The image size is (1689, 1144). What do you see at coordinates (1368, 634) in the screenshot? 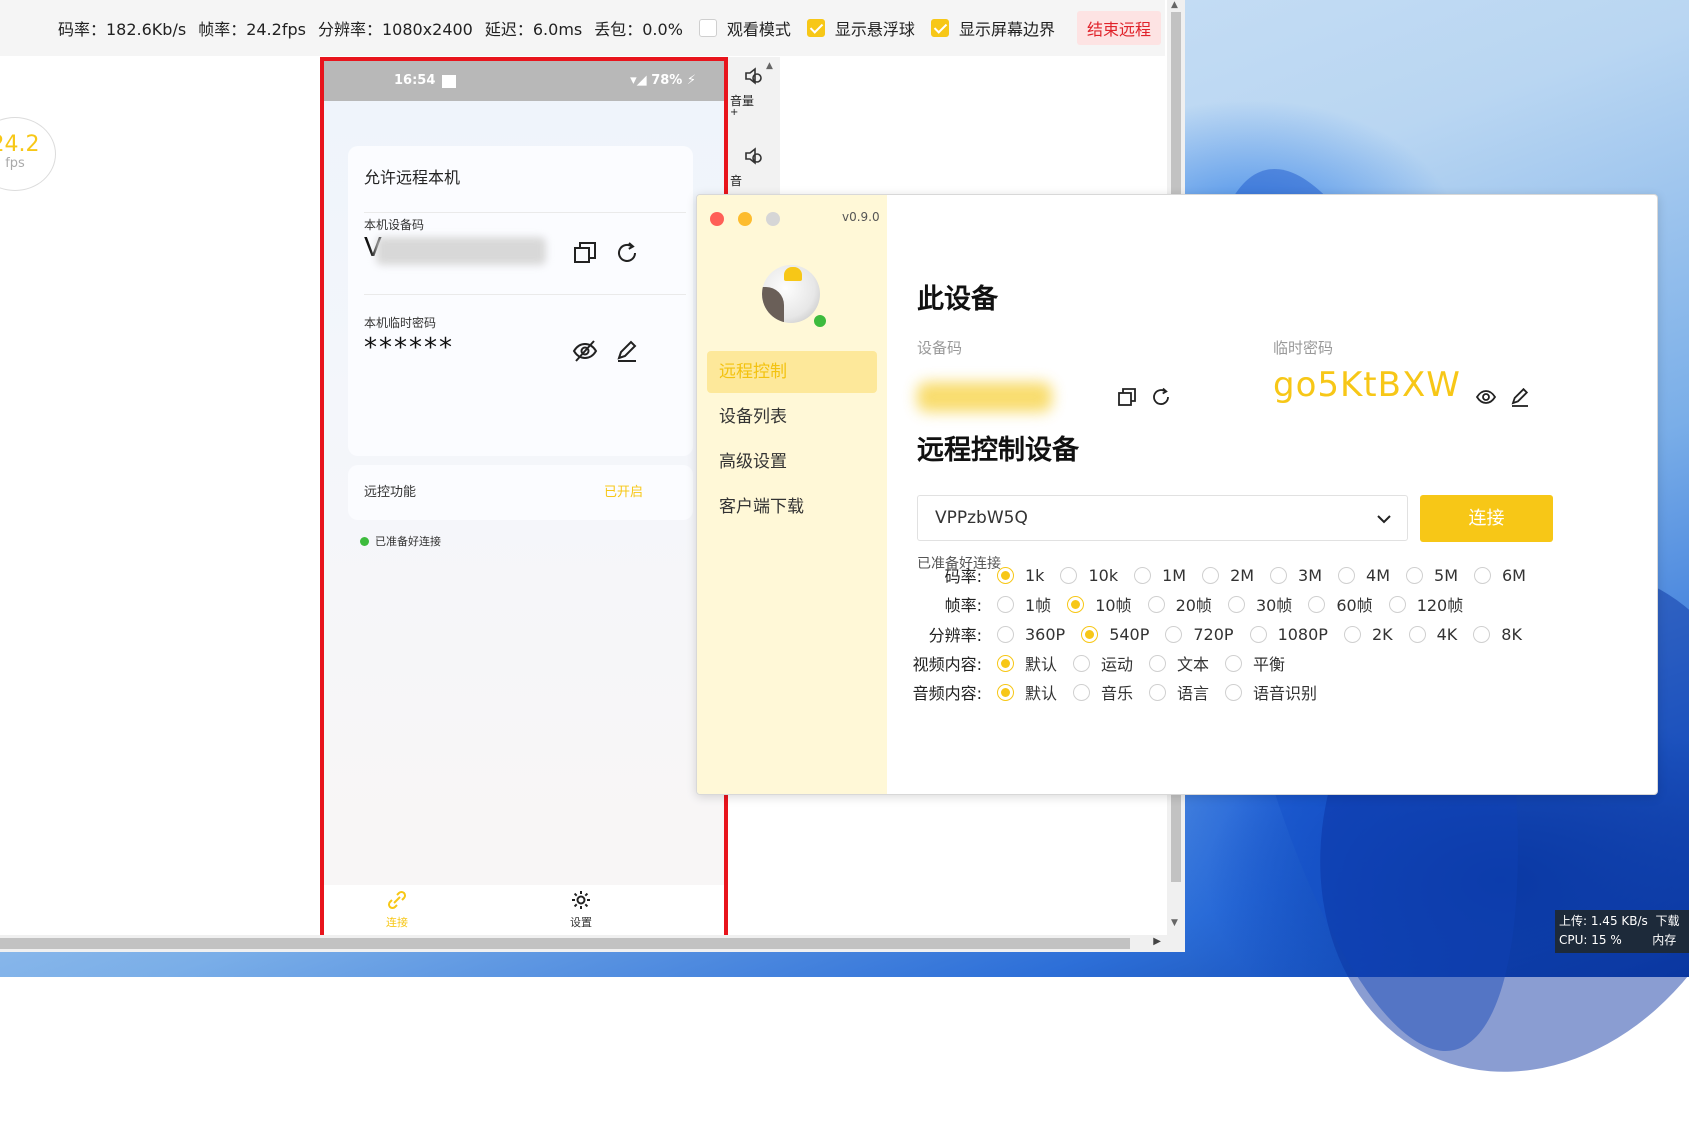
I see `radio-option: 2K` at bounding box center [1368, 634].